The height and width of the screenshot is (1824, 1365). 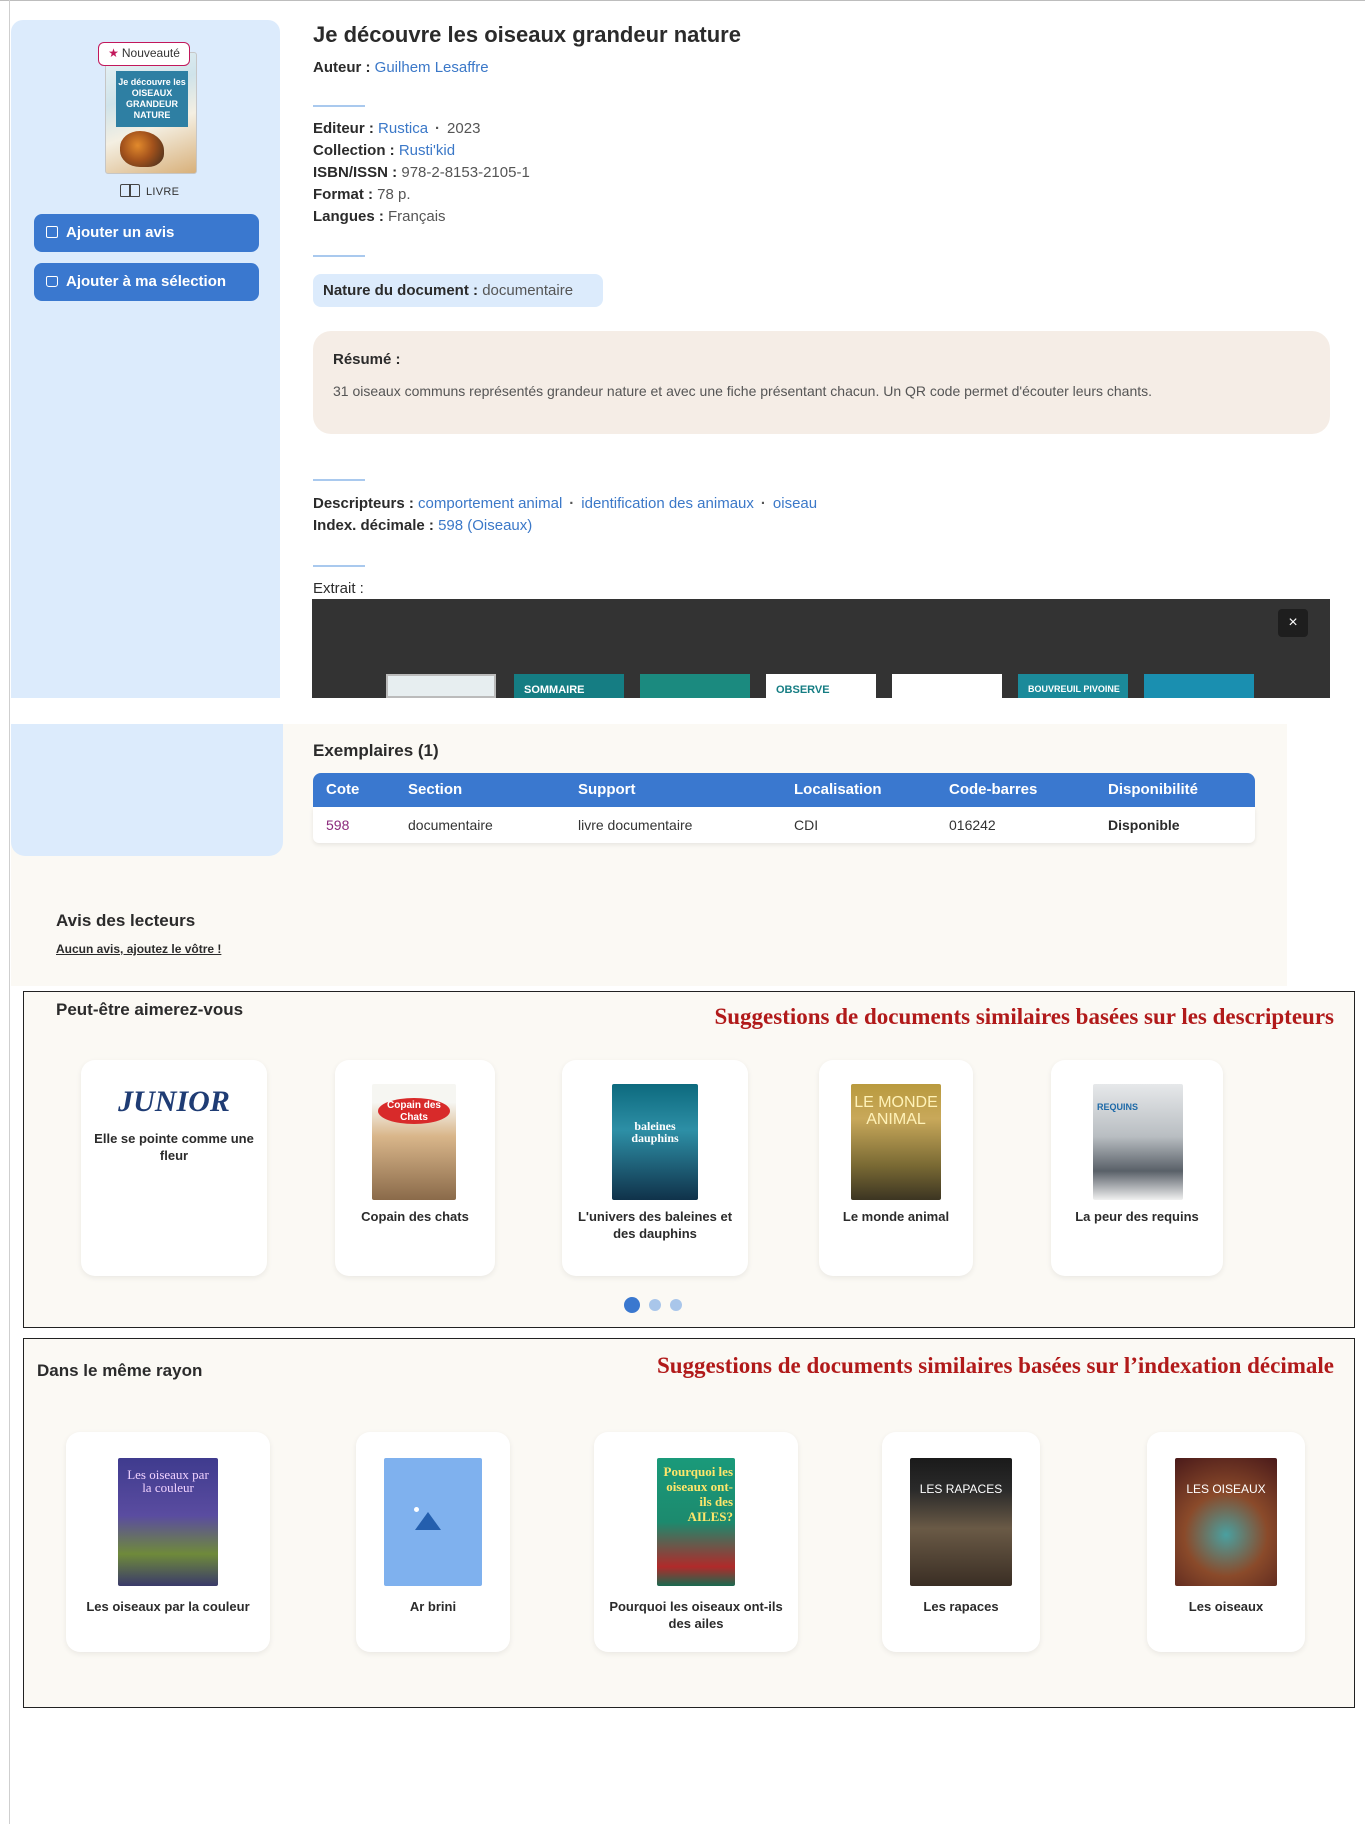 I want to click on column-header: Disponibilité, so click(x=1153, y=790).